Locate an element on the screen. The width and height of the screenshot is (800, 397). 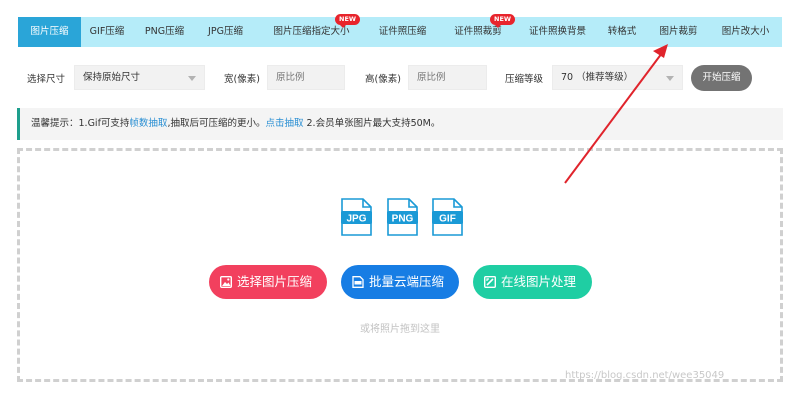
tab-label: 证件照压缩 is located at coordinates (402, 31).